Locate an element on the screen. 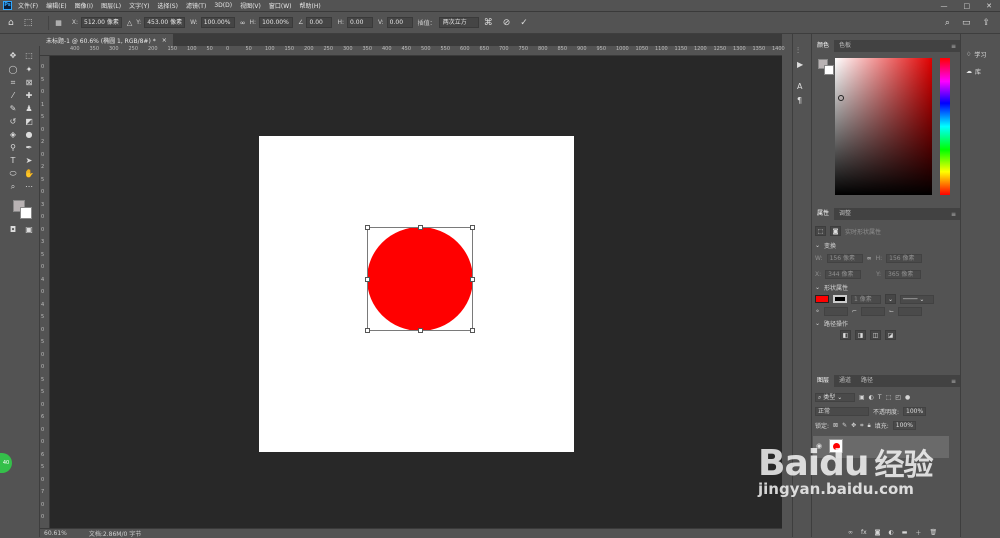  combine-shapes-icon: ◧ is located at coordinates (845, 335).